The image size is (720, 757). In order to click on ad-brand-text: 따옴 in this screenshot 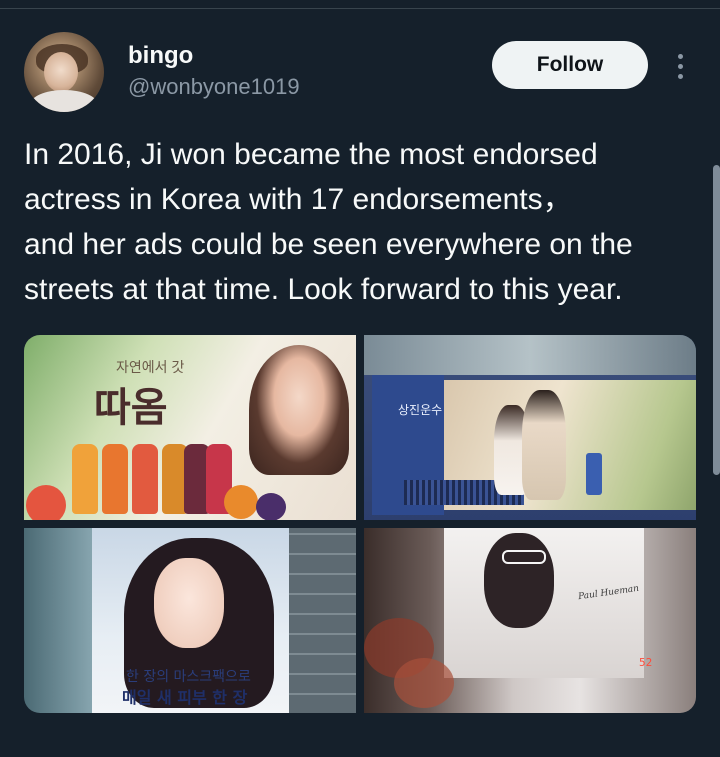, I will do `click(131, 408)`.